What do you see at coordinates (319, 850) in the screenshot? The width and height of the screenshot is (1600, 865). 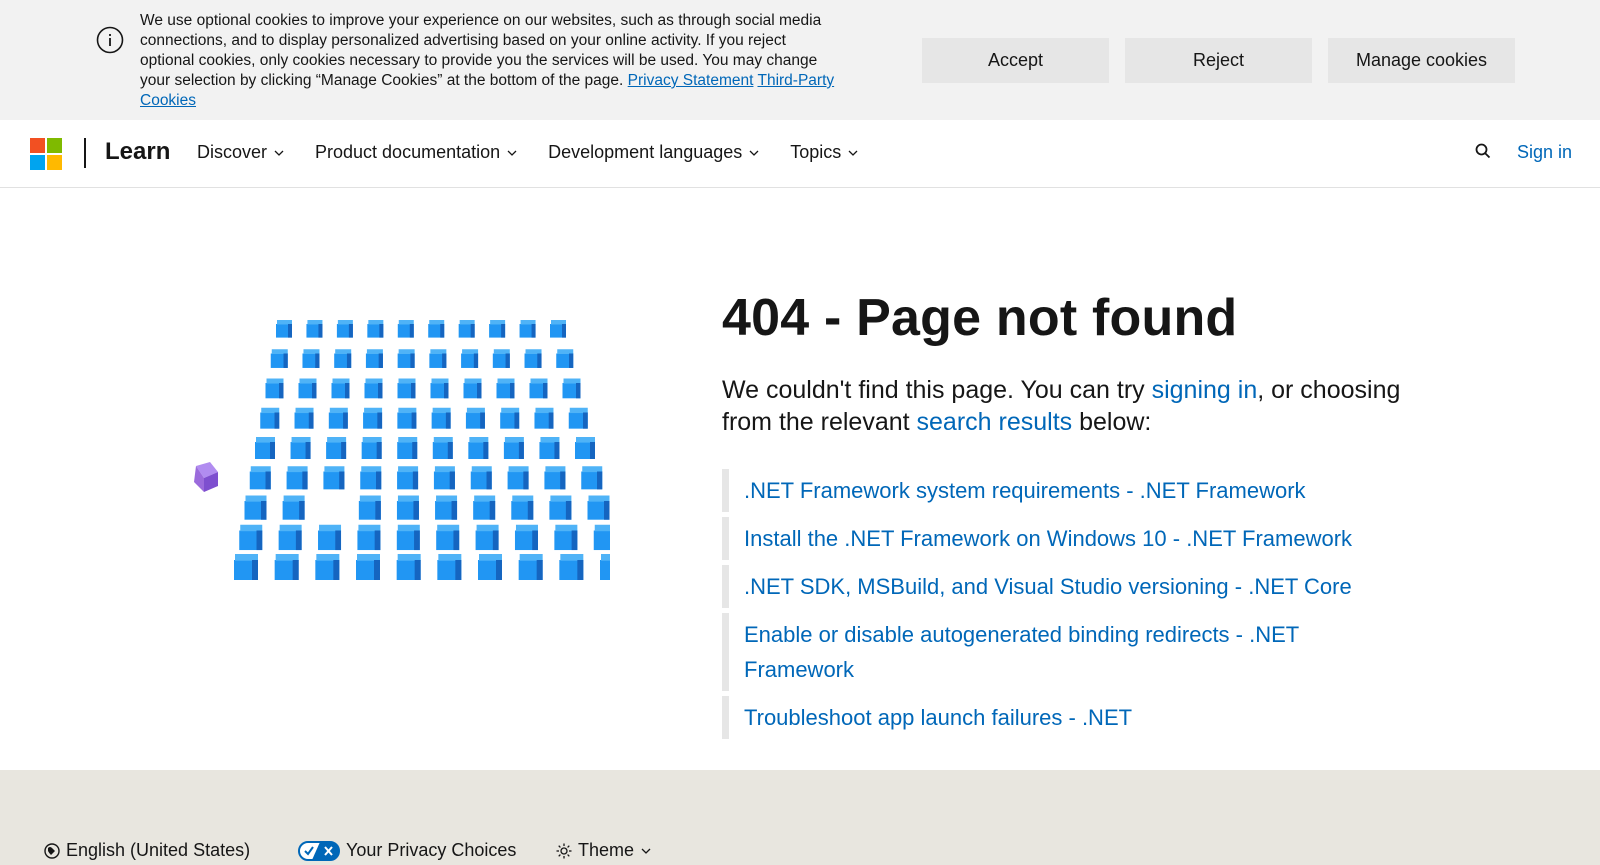 I see `privacy-toggle-icon` at bounding box center [319, 850].